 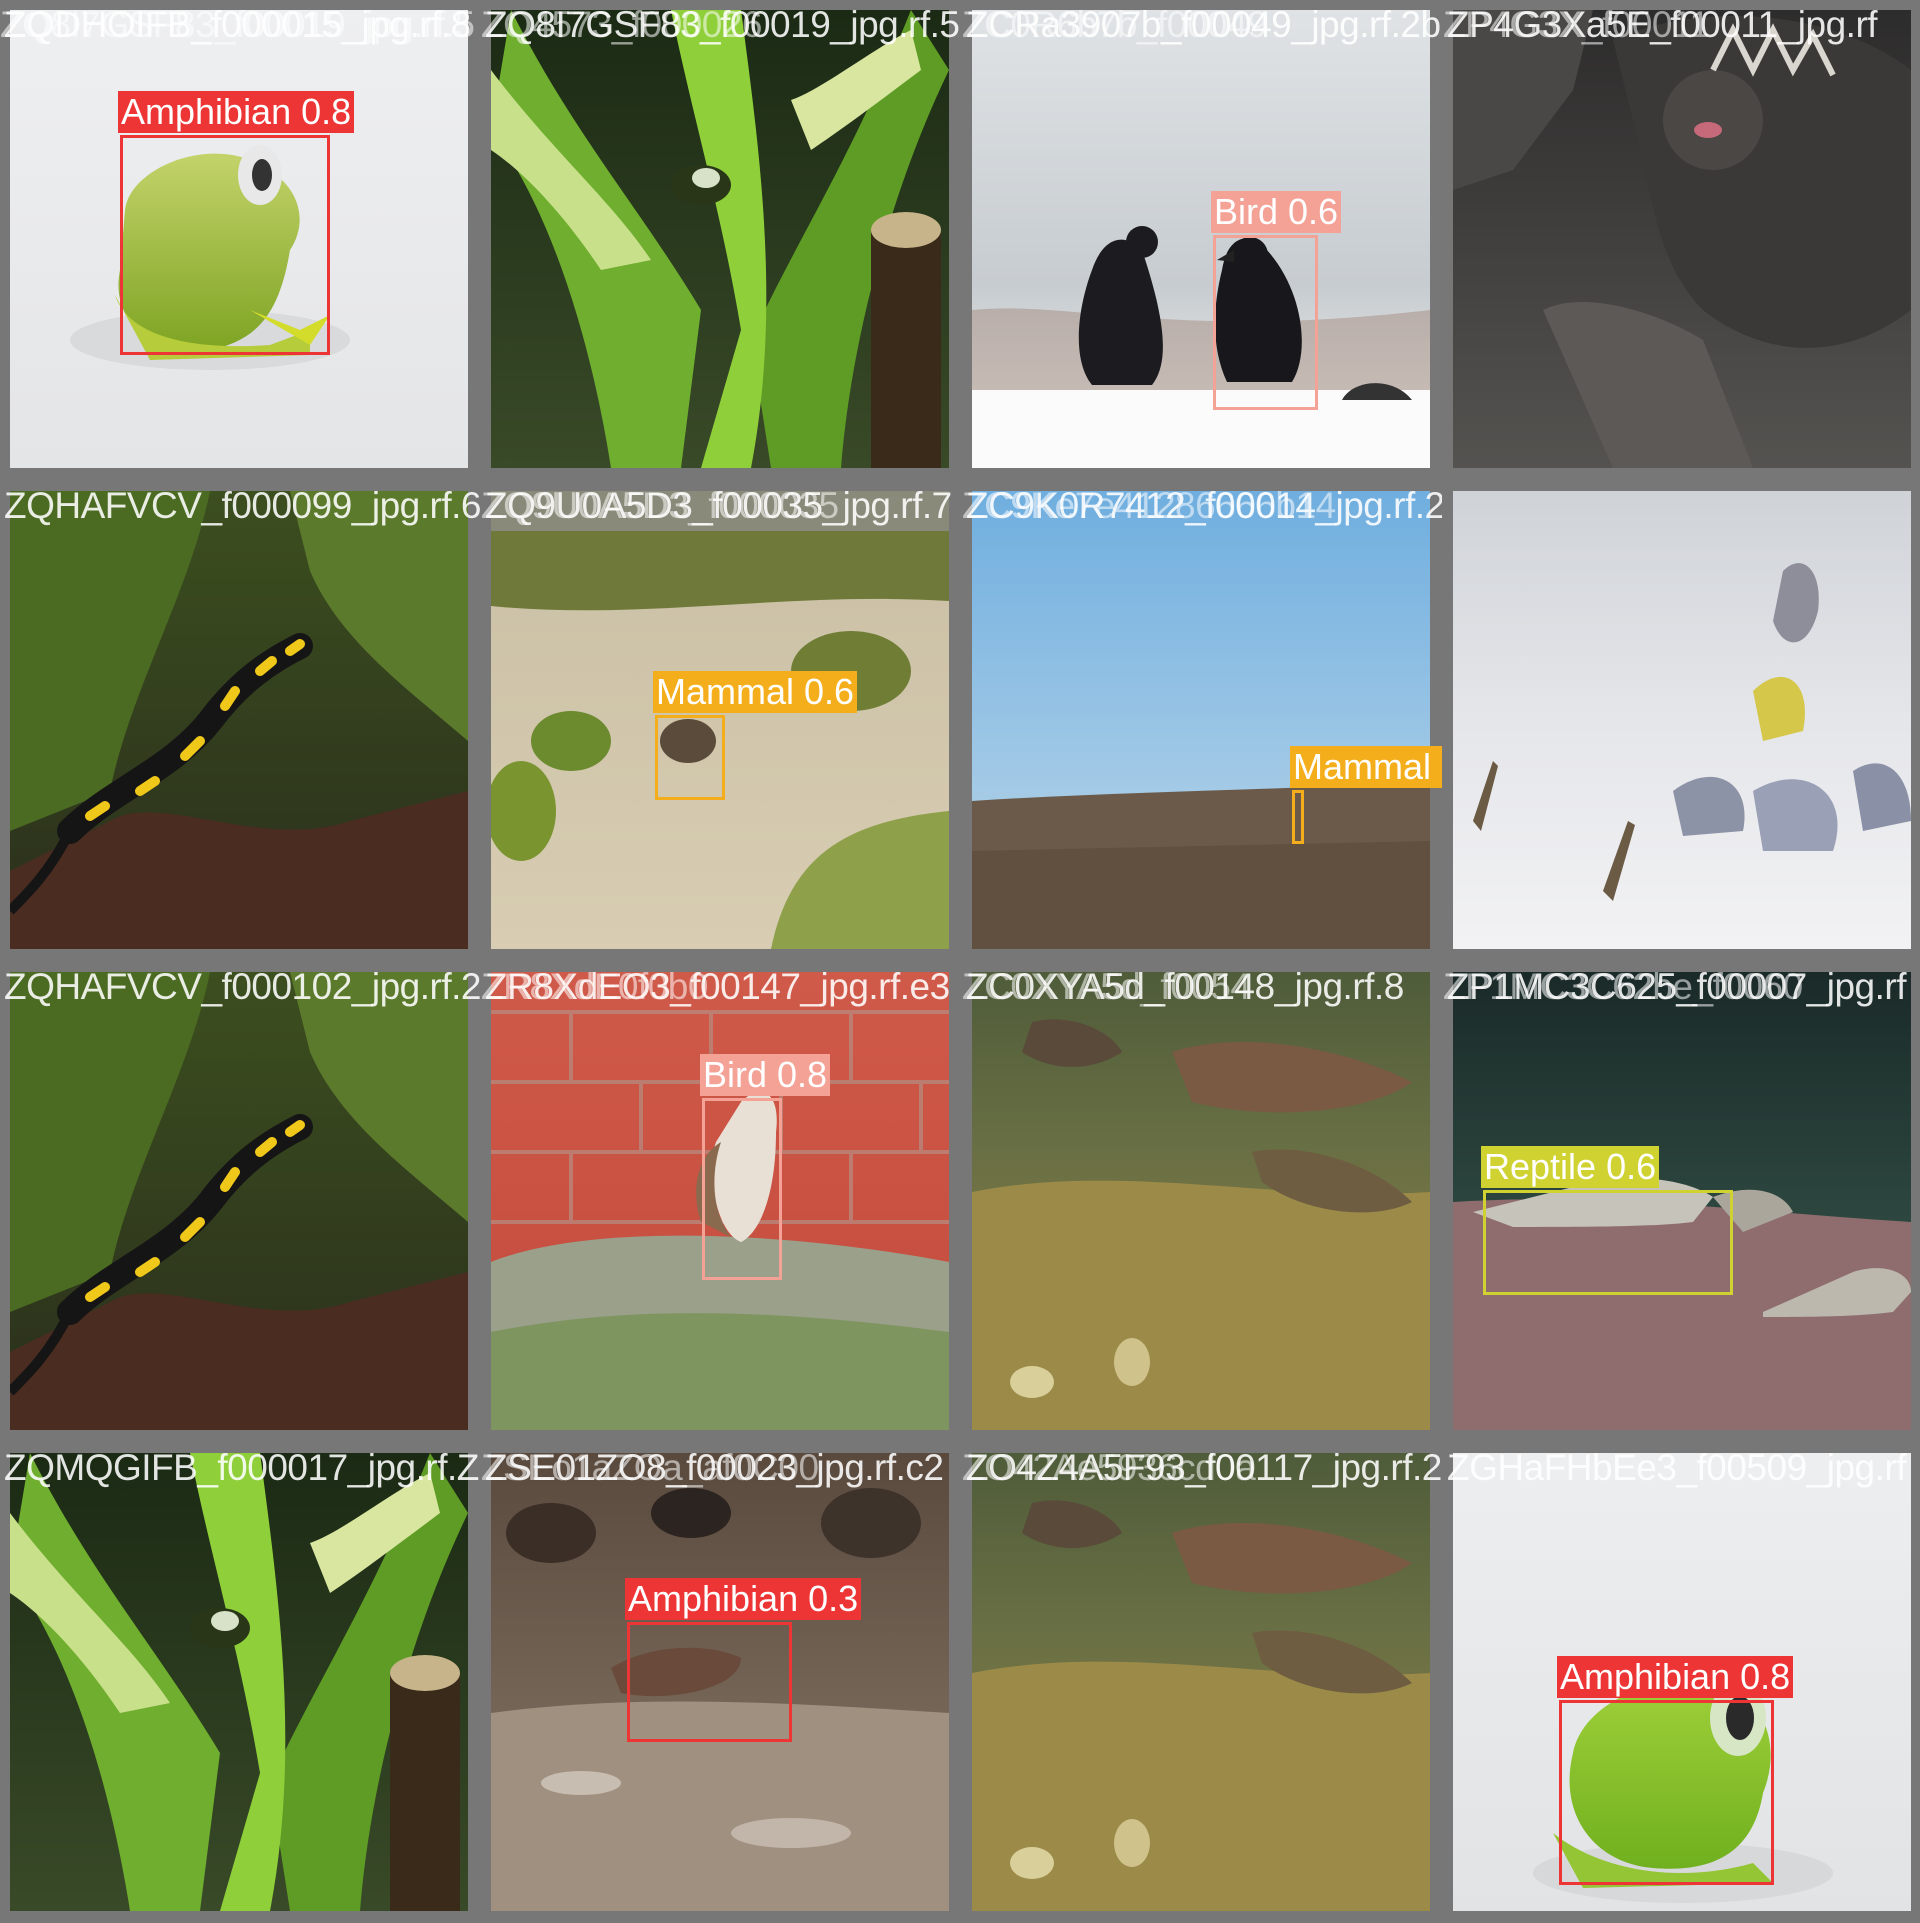 I want to click on mosaic-tile, so click(x=1681, y=721).